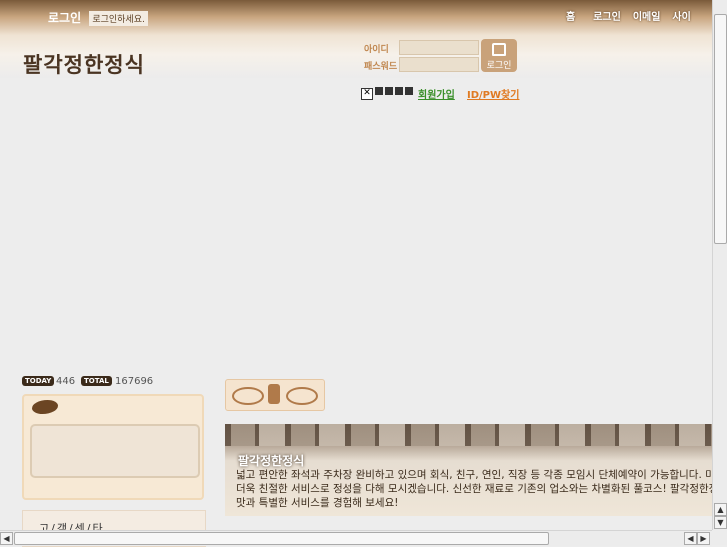  Describe the element at coordinates (439, 64) in the screenshot. I see `password-input` at that location.